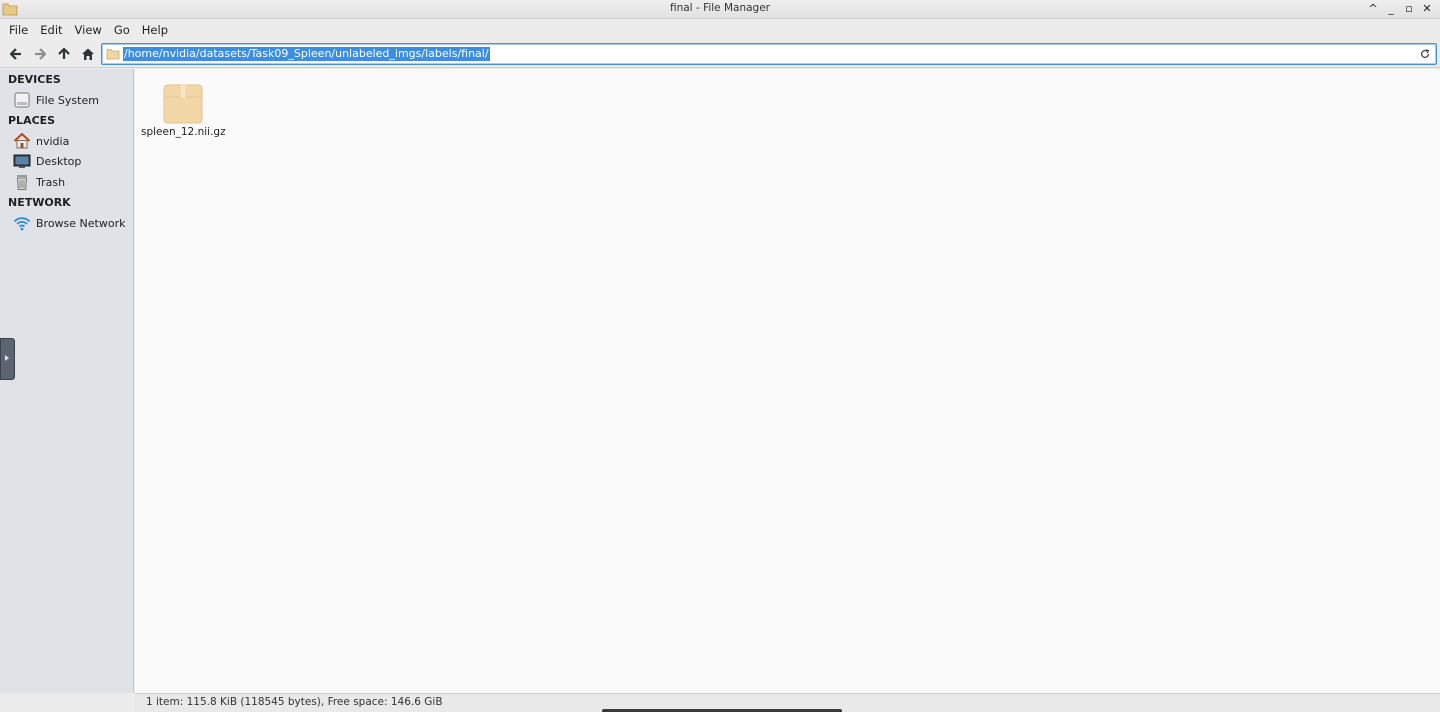 The width and height of the screenshot is (1440, 712). I want to click on title-bar: final - File Manager ^ _ ▫ ✕, so click(720, 9).